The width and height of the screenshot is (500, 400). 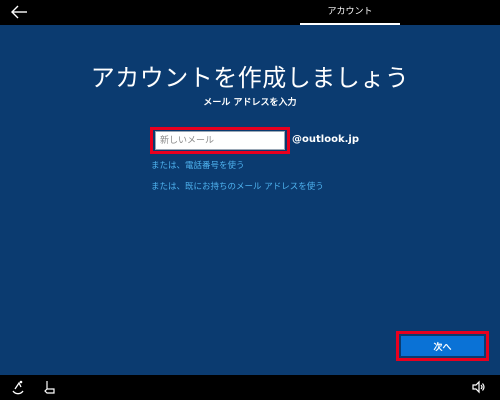 What do you see at coordinates (479, 387) in the screenshot?
I see `volume-icon` at bounding box center [479, 387].